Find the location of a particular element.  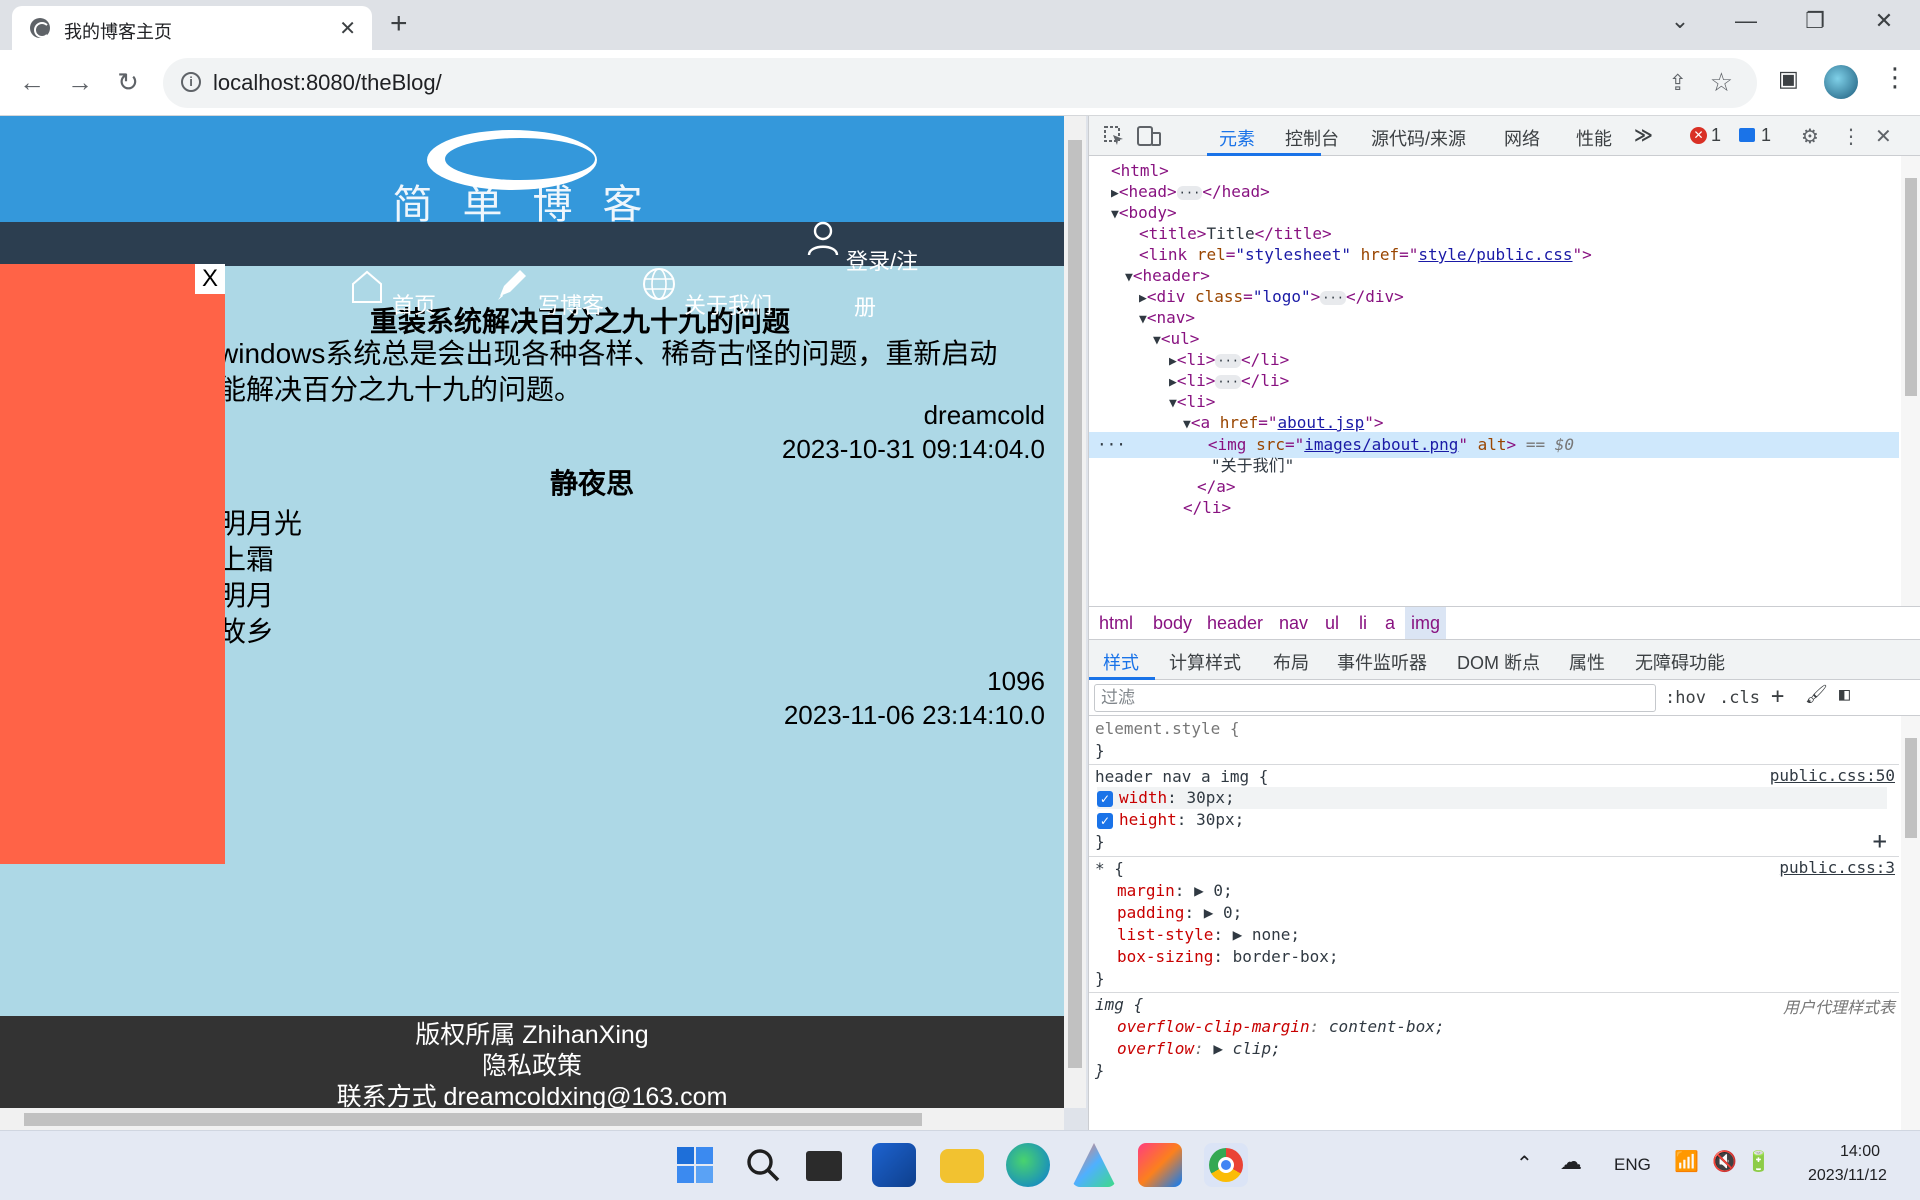

clock-time: 14:00 is located at coordinates (1860, 1152).